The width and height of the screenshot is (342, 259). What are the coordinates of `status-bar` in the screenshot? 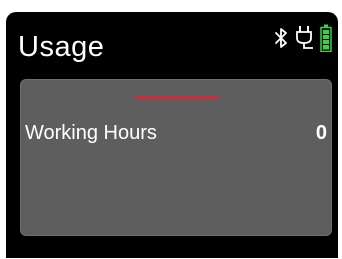 It's located at (303, 38).